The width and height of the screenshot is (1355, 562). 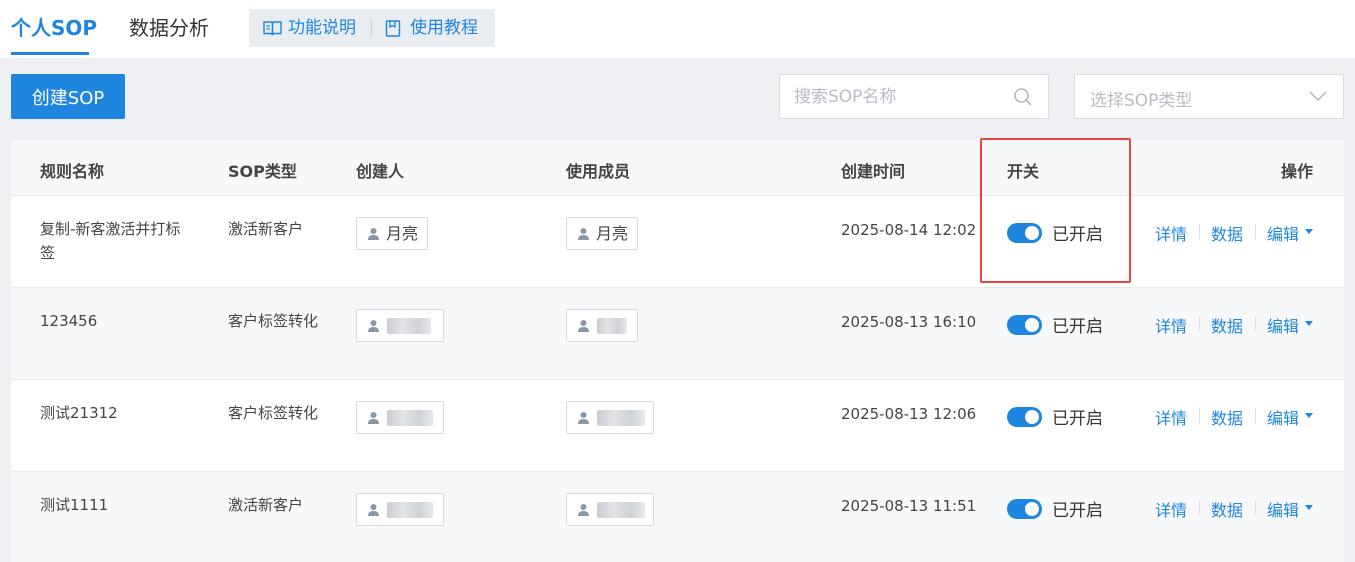 What do you see at coordinates (873, 171) in the screenshot?
I see `header-created-time: 创建时间` at bounding box center [873, 171].